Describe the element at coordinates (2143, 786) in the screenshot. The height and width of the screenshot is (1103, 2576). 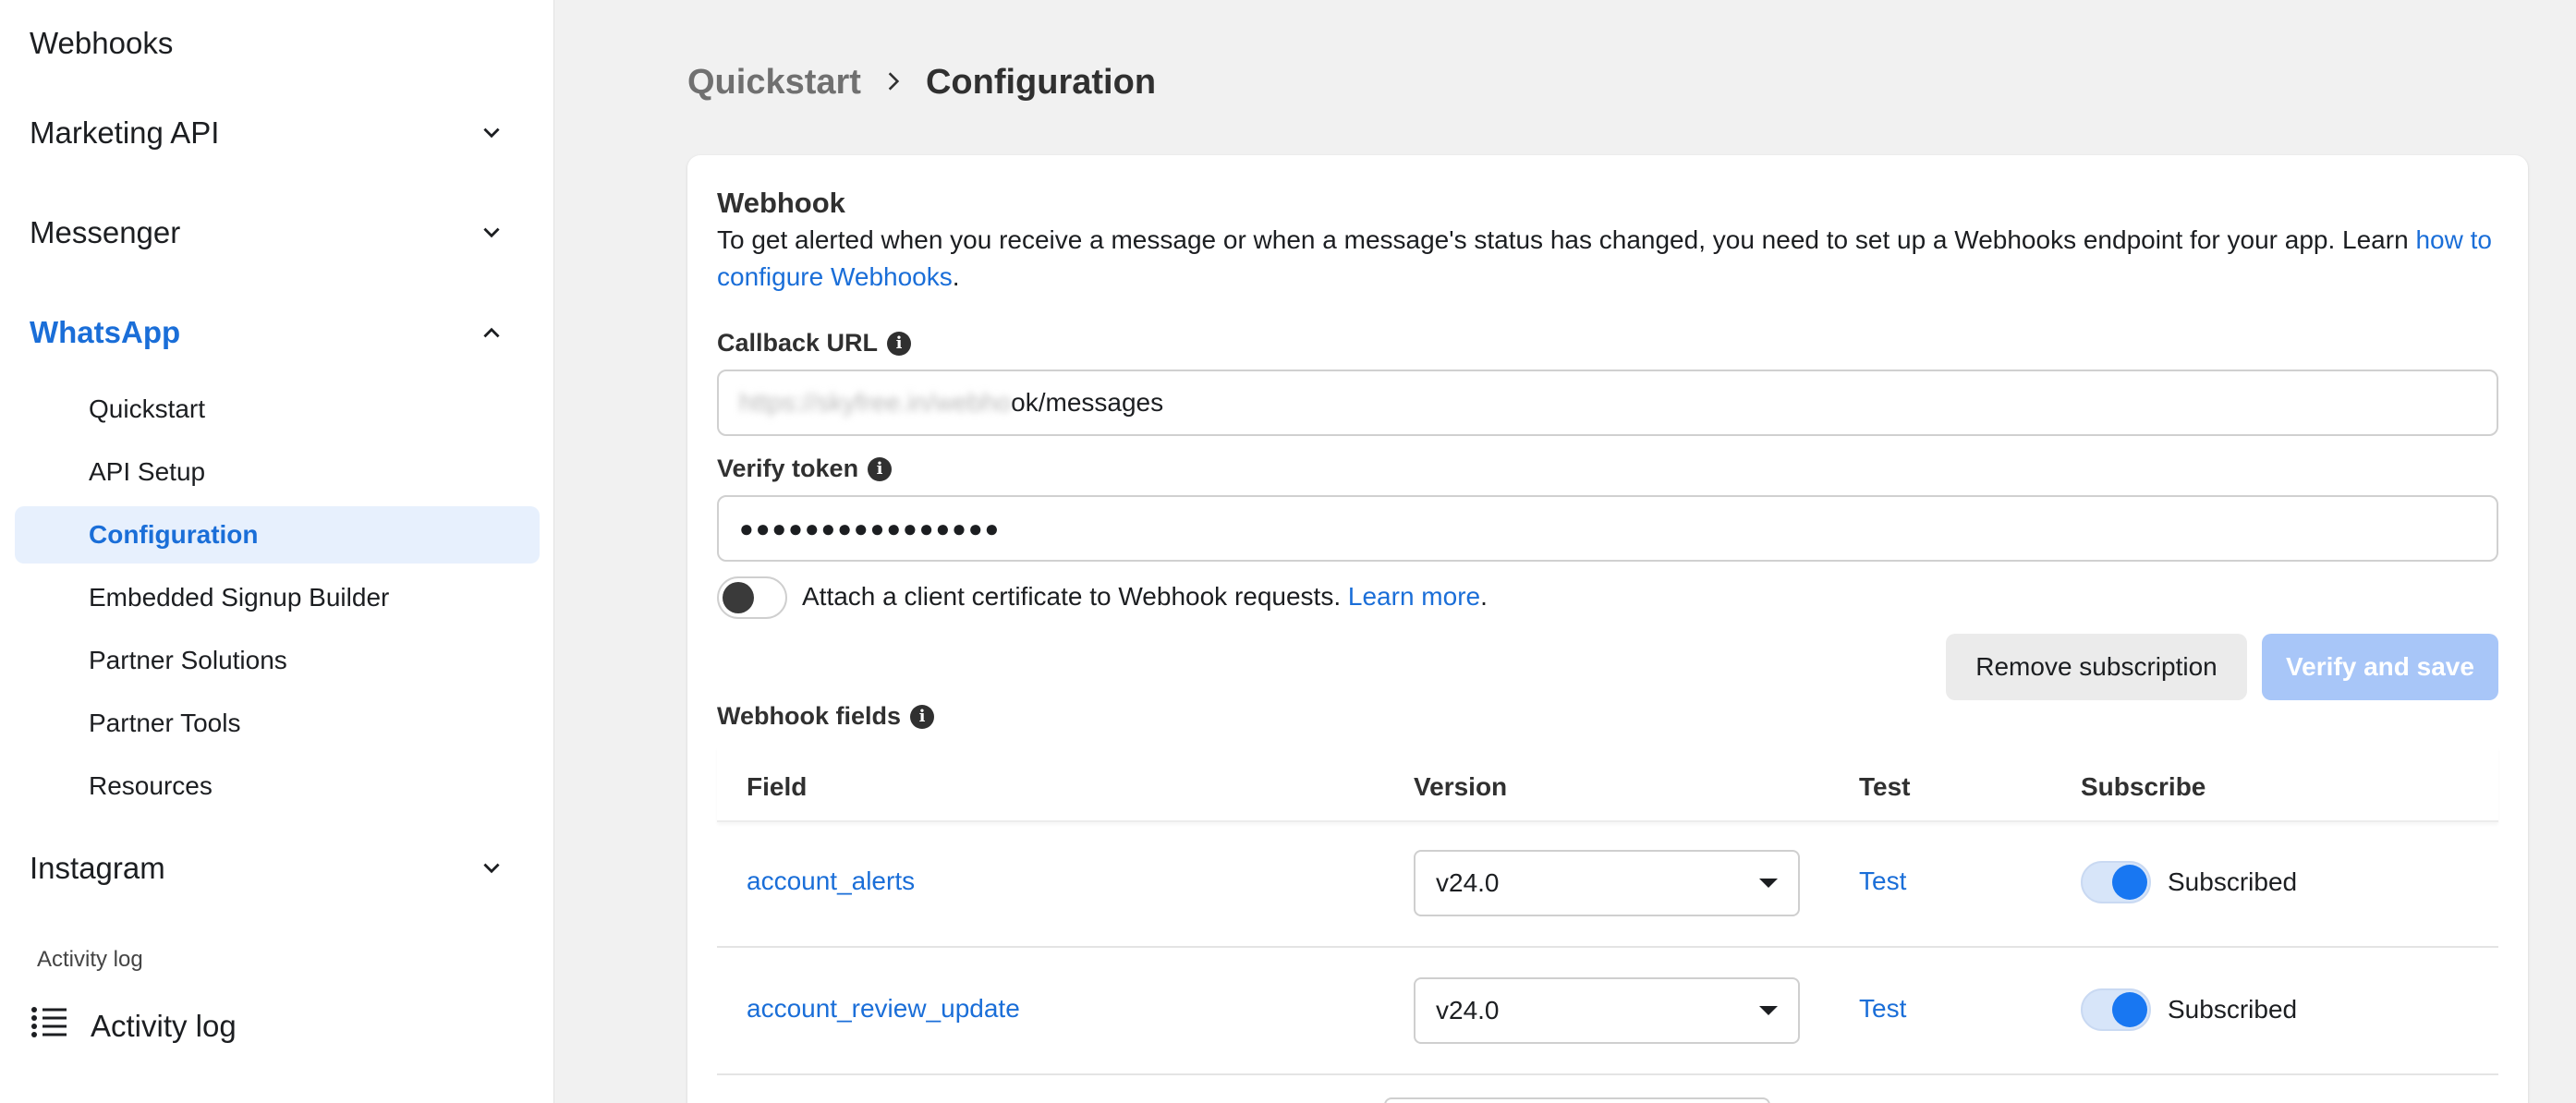
I see `column-header-subscribe: Subscribe` at that location.